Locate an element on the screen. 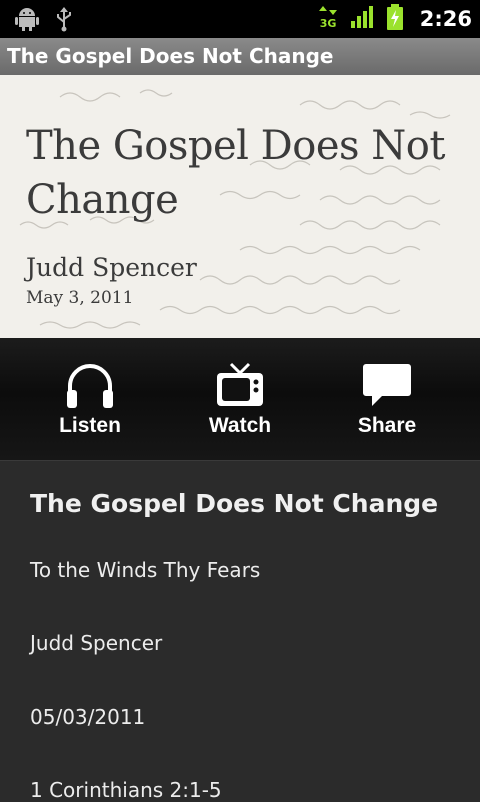  android-debug-icon is located at coordinates (27, 21).